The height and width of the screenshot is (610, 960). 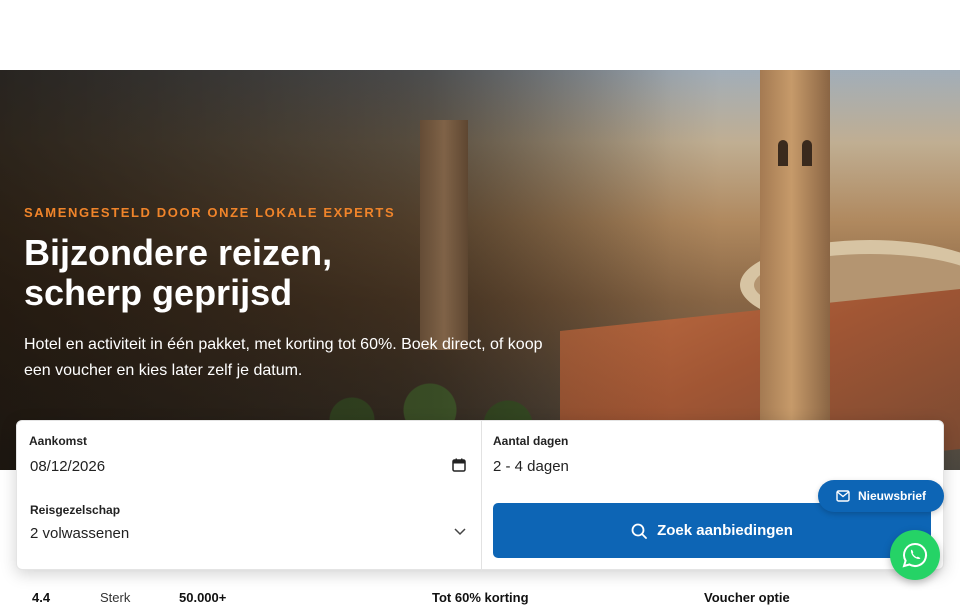 I want to click on chevron-down-icon, so click(x=460, y=532).